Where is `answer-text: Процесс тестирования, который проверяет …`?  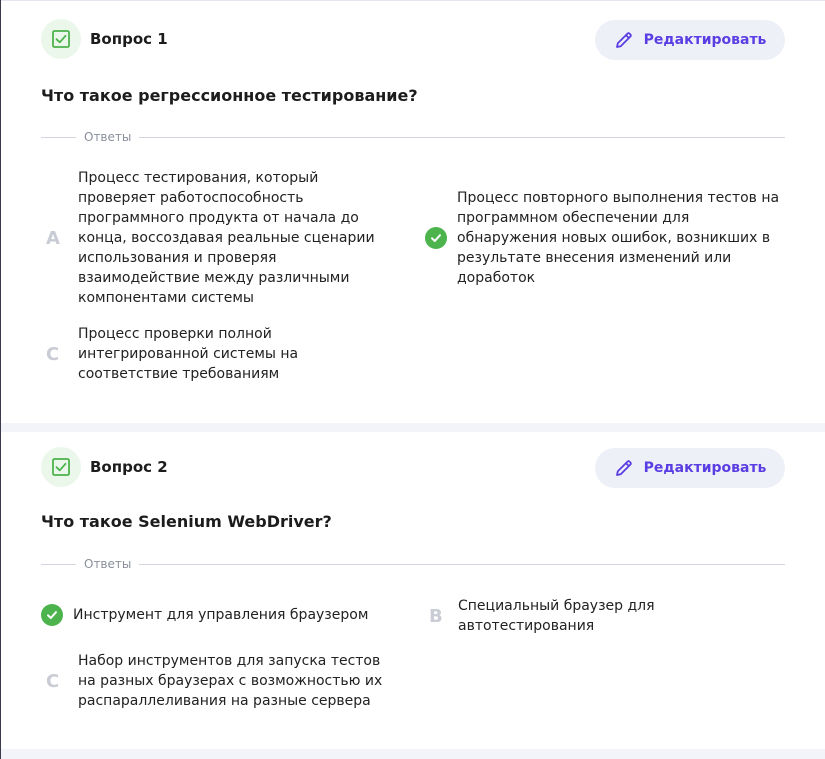 answer-text: Процесс тестирования, который проверяет … is located at coordinates (226, 238).